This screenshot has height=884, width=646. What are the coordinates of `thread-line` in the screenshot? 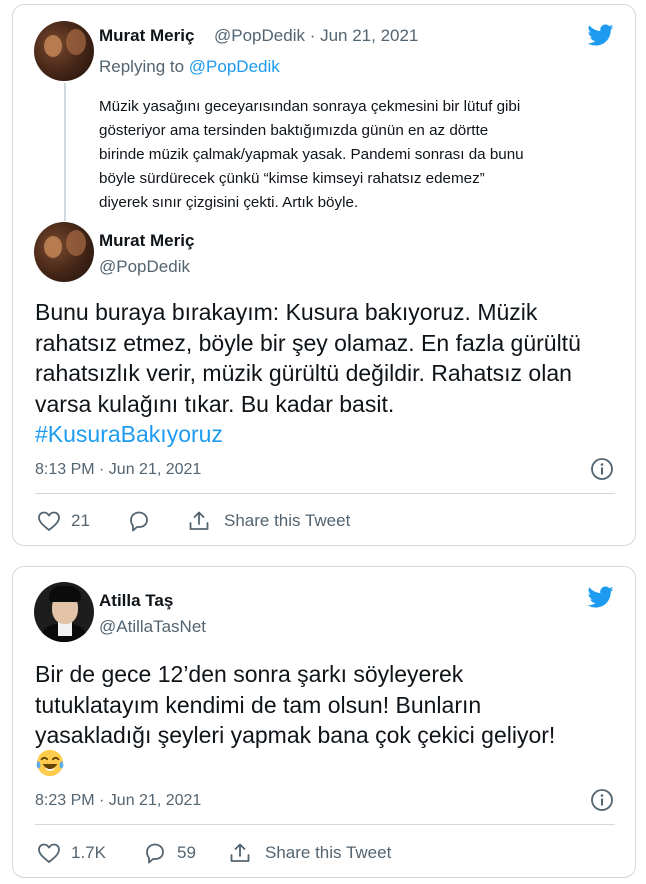 It's located at (65, 152).